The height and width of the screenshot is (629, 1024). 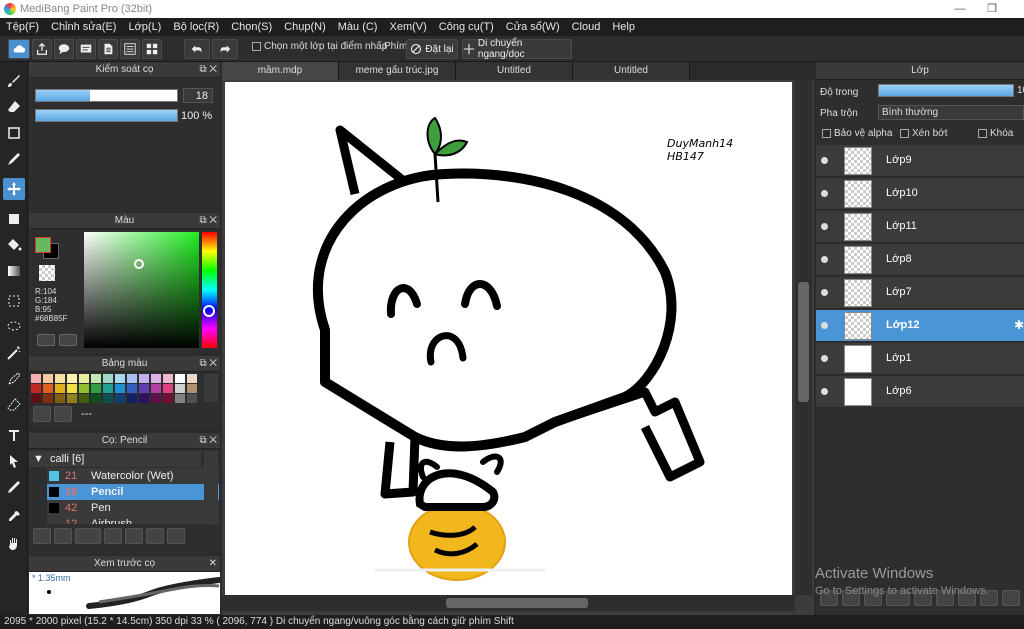 What do you see at coordinates (196, 27) in the screenshot?
I see `menu-filter: Bộ lọc(R)` at bounding box center [196, 27].